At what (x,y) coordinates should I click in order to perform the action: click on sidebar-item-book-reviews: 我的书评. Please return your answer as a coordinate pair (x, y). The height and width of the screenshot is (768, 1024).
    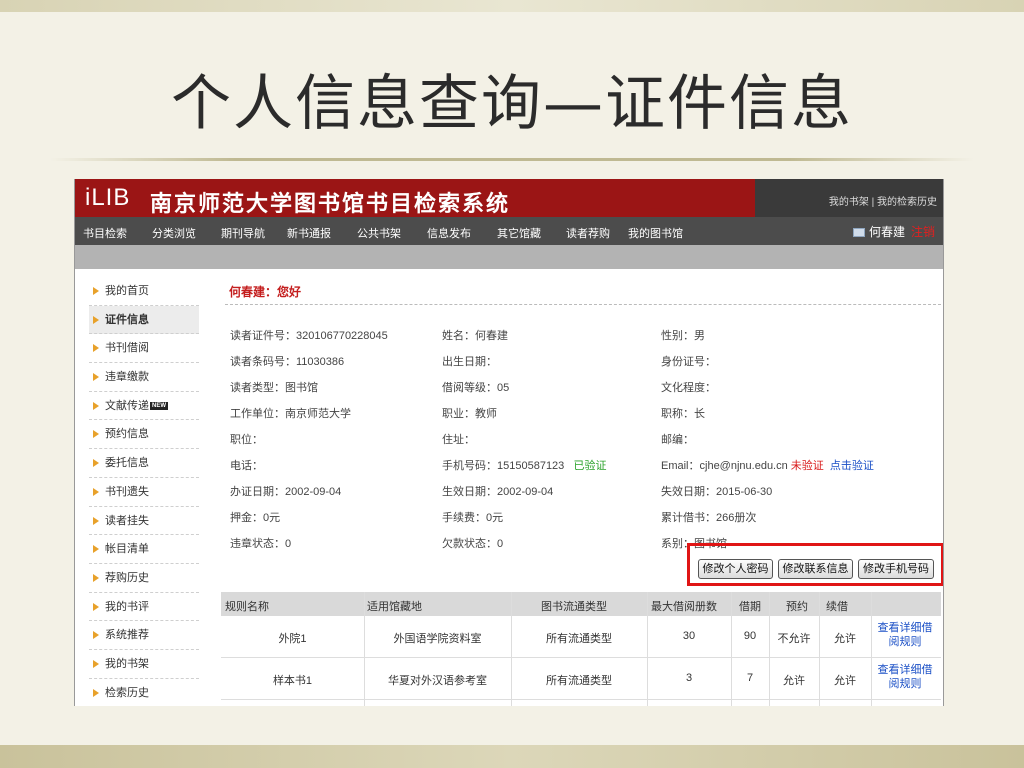
    Looking at the image, I should click on (144, 607).